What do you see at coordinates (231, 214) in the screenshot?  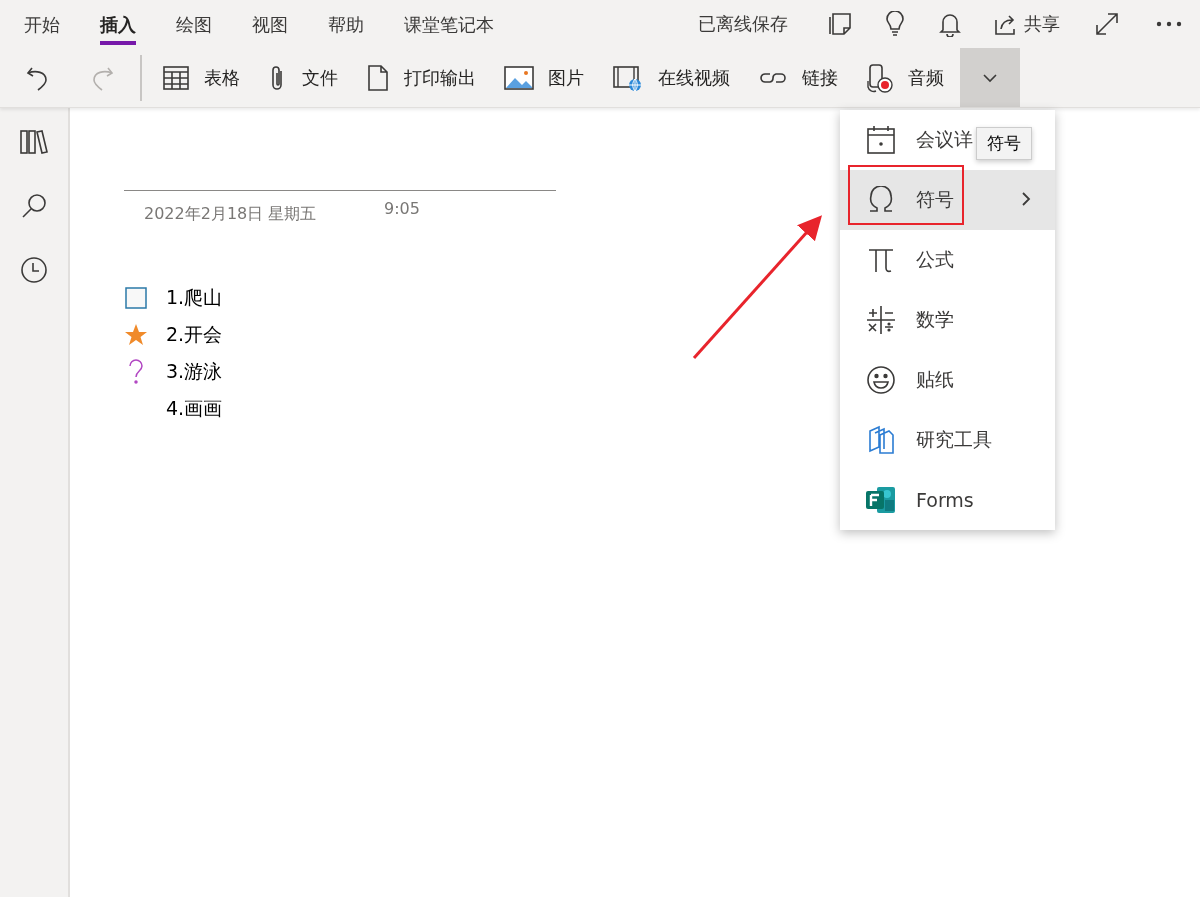 I see `note-date: 2022年2月18日 星期五` at bounding box center [231, 214].